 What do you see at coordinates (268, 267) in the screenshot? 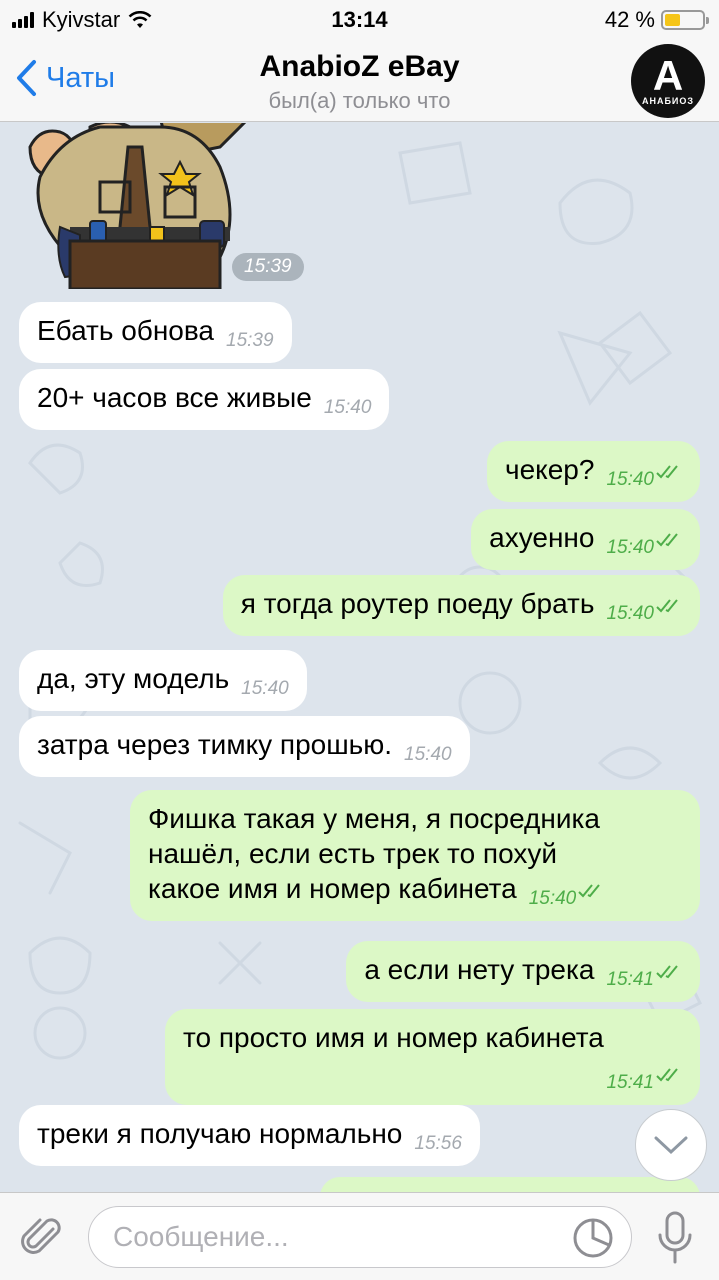
I see `sticker-timestamp: 15:39` at bounding box center [268, 267].